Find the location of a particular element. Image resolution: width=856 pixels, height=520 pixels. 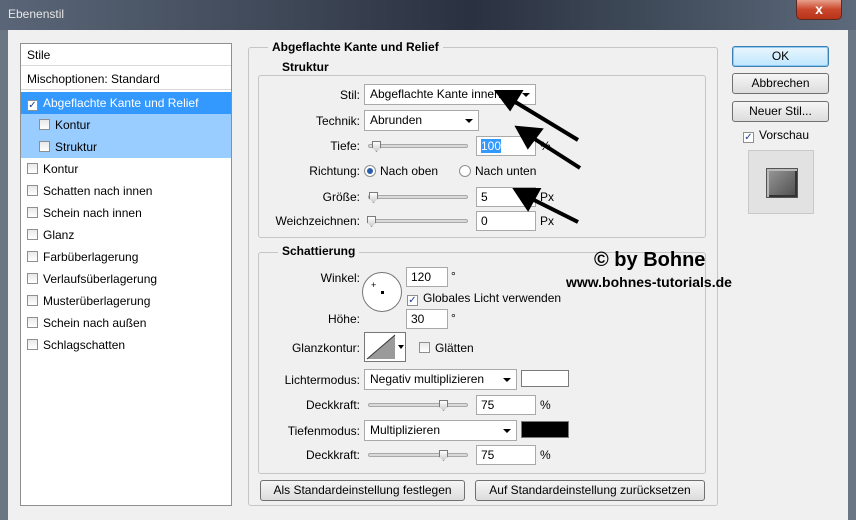

arrow-to-depth is located at coordinates (555, 152).